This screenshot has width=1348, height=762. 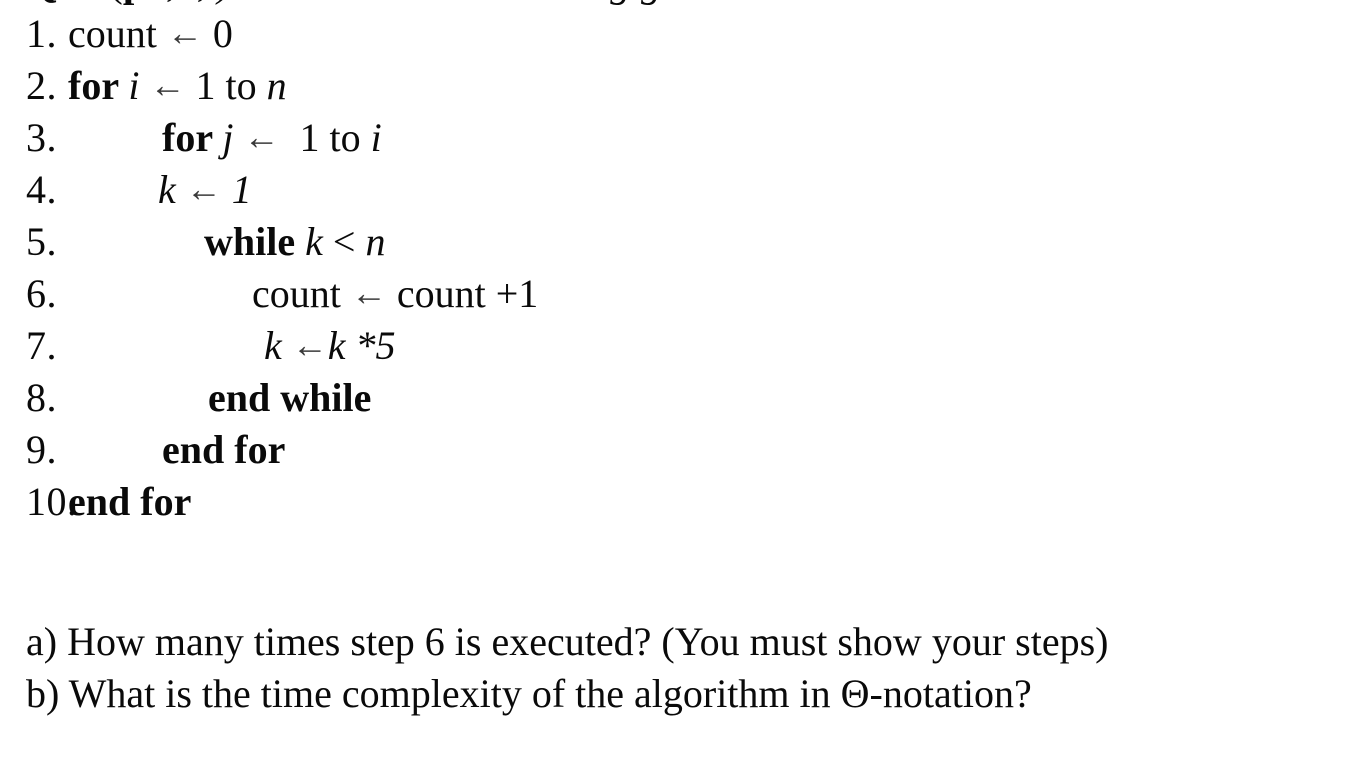 What do you see at coordinates (674, 190) in the screenshot?
I see `pseudocode-line: 4. k ← 1` at bounding box center [674, 190].